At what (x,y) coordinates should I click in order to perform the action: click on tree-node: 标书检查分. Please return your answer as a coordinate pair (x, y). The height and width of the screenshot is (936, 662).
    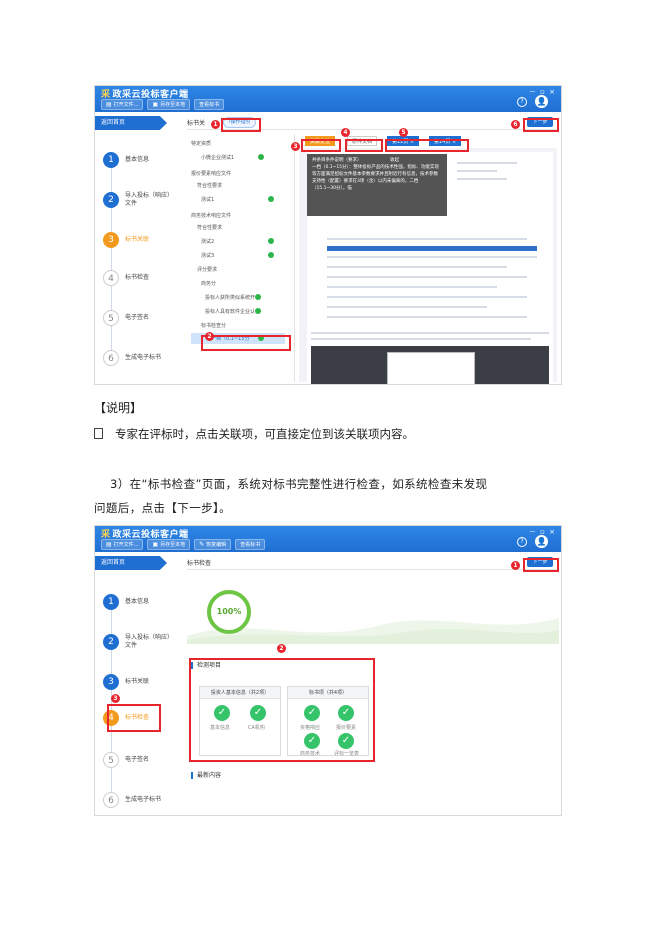
    Looking at the image, I should click on (213, 325).